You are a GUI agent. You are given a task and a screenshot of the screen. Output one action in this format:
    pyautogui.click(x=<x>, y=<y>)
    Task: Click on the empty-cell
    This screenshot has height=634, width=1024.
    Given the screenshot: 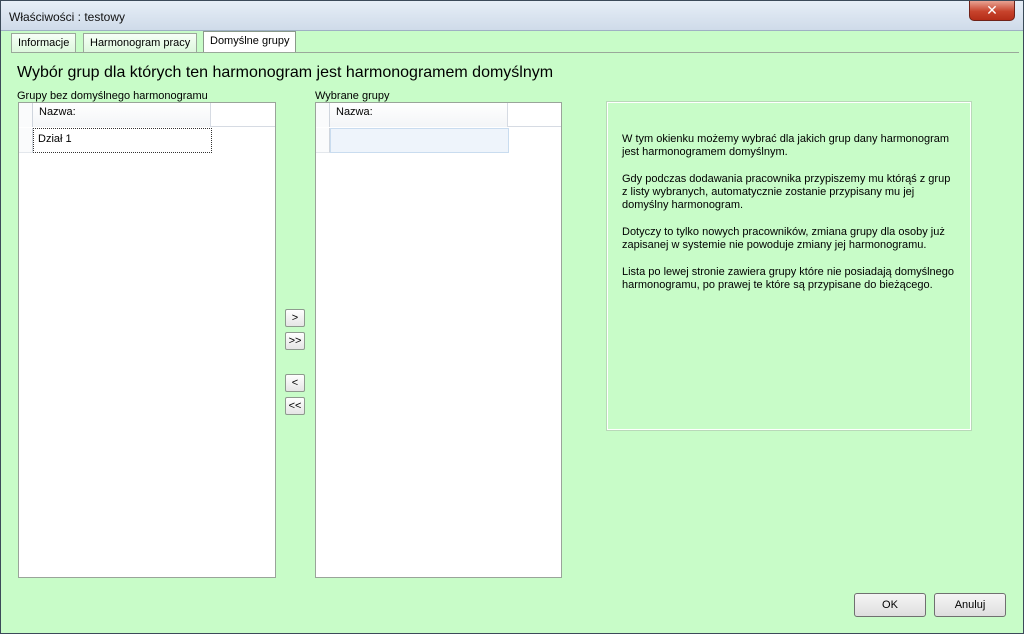 What is the action you would take?
    pyautogui.click(x=419, y=140)
    